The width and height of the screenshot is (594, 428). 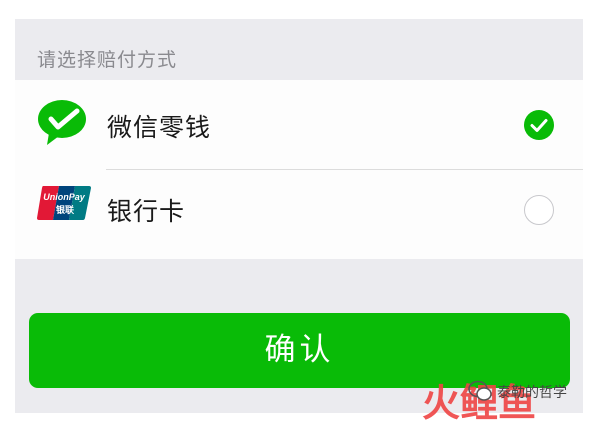 What do you see at coordinates (159, 127) in the screenshot?
I see `option-label: 微信零钱` at bounding box center [159, 127].